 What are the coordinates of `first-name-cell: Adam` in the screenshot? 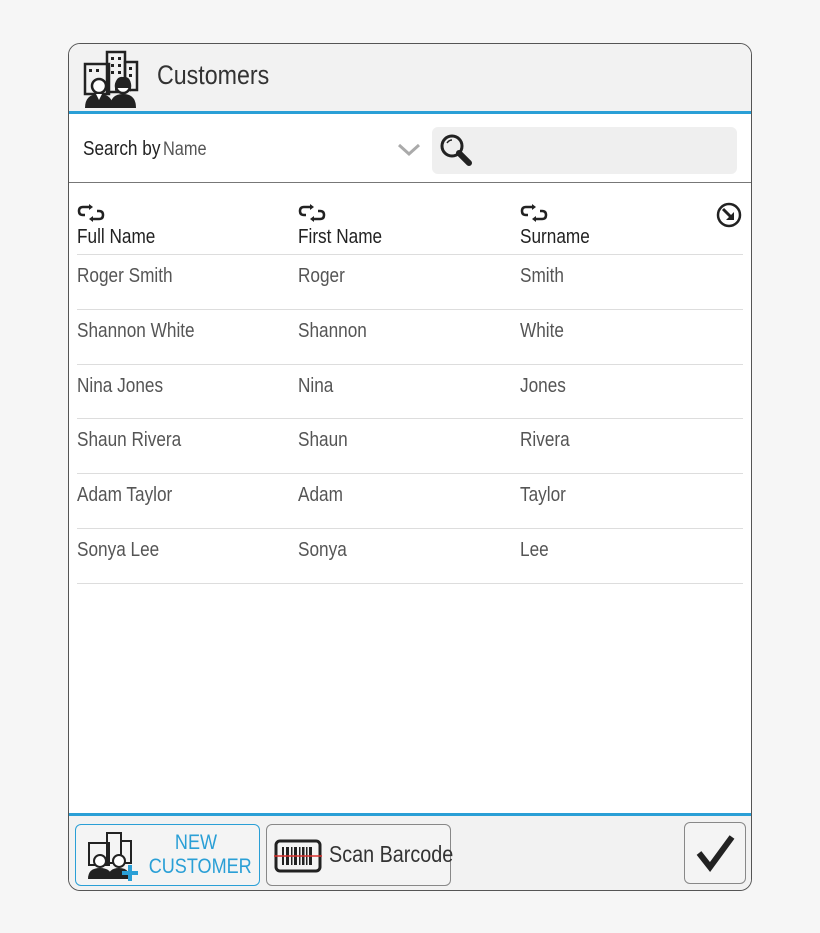 It's located at (320, 495).